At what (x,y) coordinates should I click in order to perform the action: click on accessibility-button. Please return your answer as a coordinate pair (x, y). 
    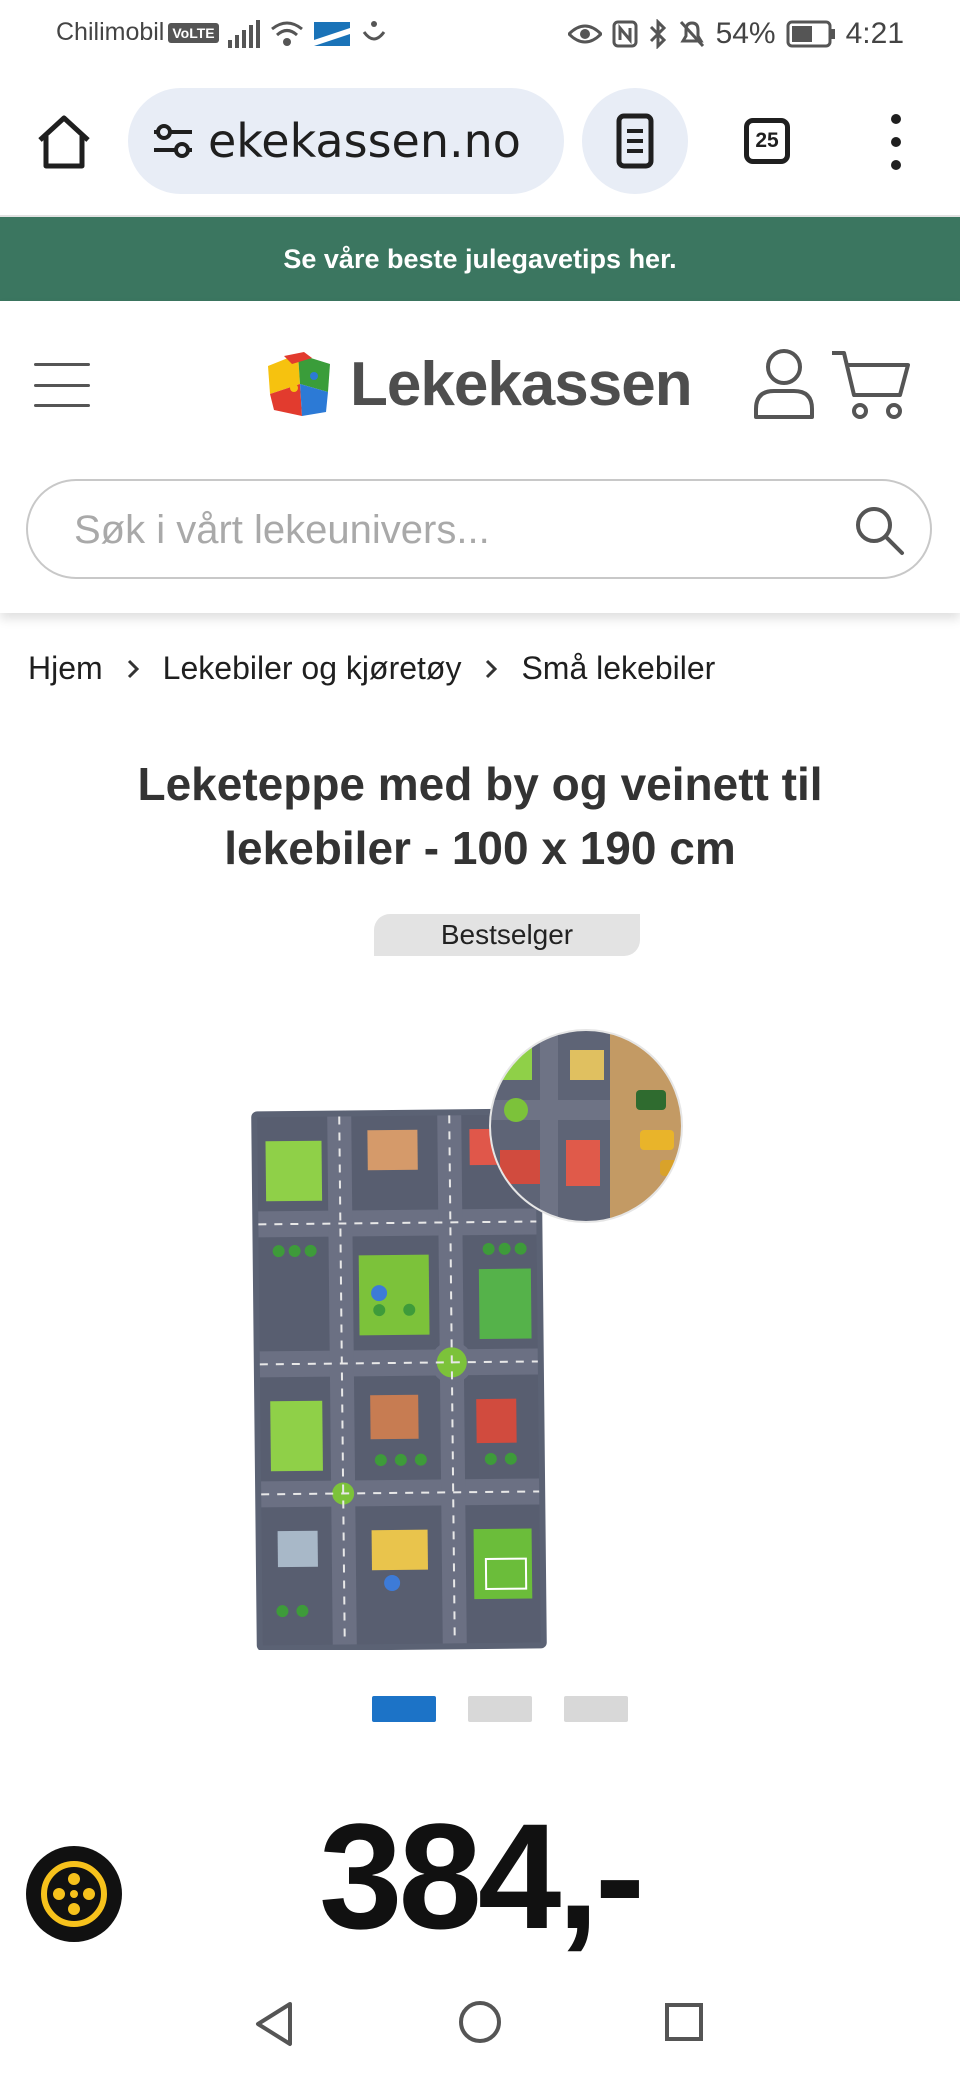
    Looking at the image, I should click on (74, 1894).